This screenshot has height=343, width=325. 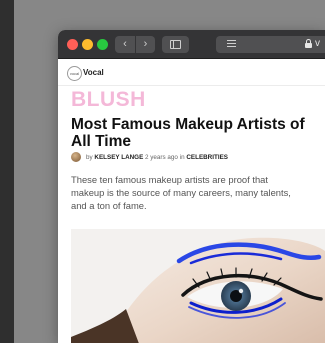 I want to click on back-button: ‹, so click(x=125, y=44).